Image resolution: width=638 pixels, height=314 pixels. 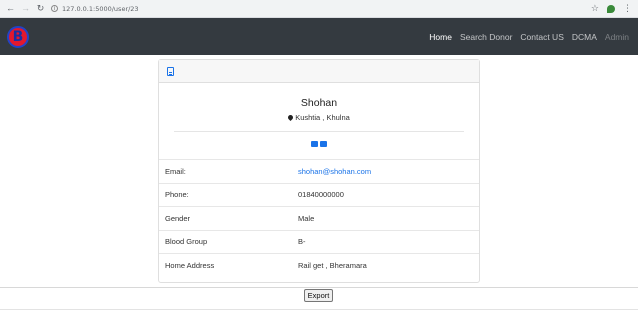 What do you see at coordinates (486, 37) in the screenshot?
I see `nav-search-donor: Search Donor` at bounding box center [486, 37].